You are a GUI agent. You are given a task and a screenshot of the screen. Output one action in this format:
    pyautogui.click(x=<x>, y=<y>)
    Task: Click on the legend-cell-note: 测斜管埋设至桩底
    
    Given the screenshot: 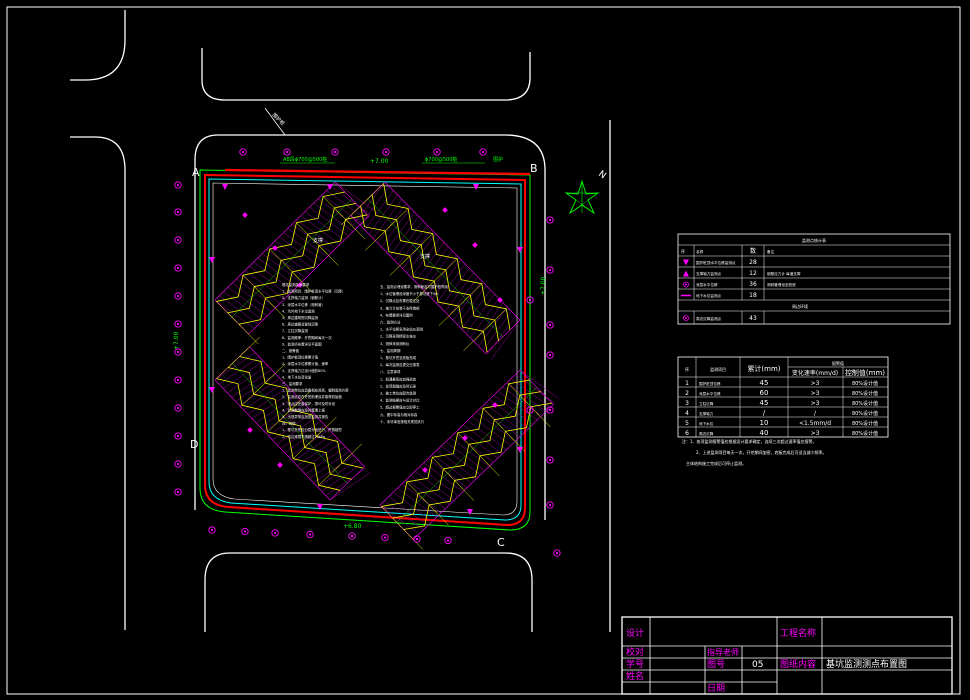 What is the action you would take?
    pyautogui.click(x=781, y=284)
    